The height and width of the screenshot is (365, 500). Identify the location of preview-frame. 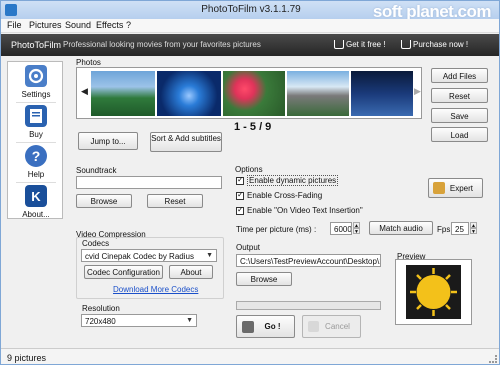
(433, 292).